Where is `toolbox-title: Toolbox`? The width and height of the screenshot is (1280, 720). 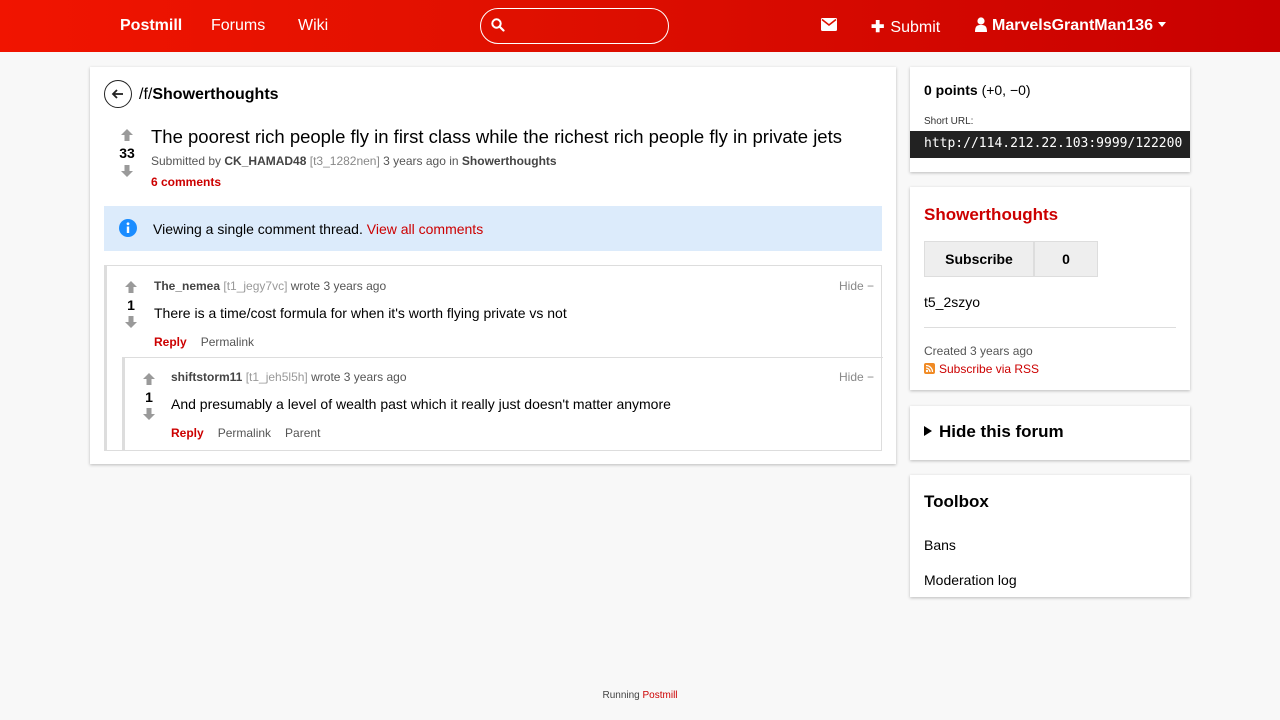
toolbox-title: Toolbox is located at coordinates (956, 501).